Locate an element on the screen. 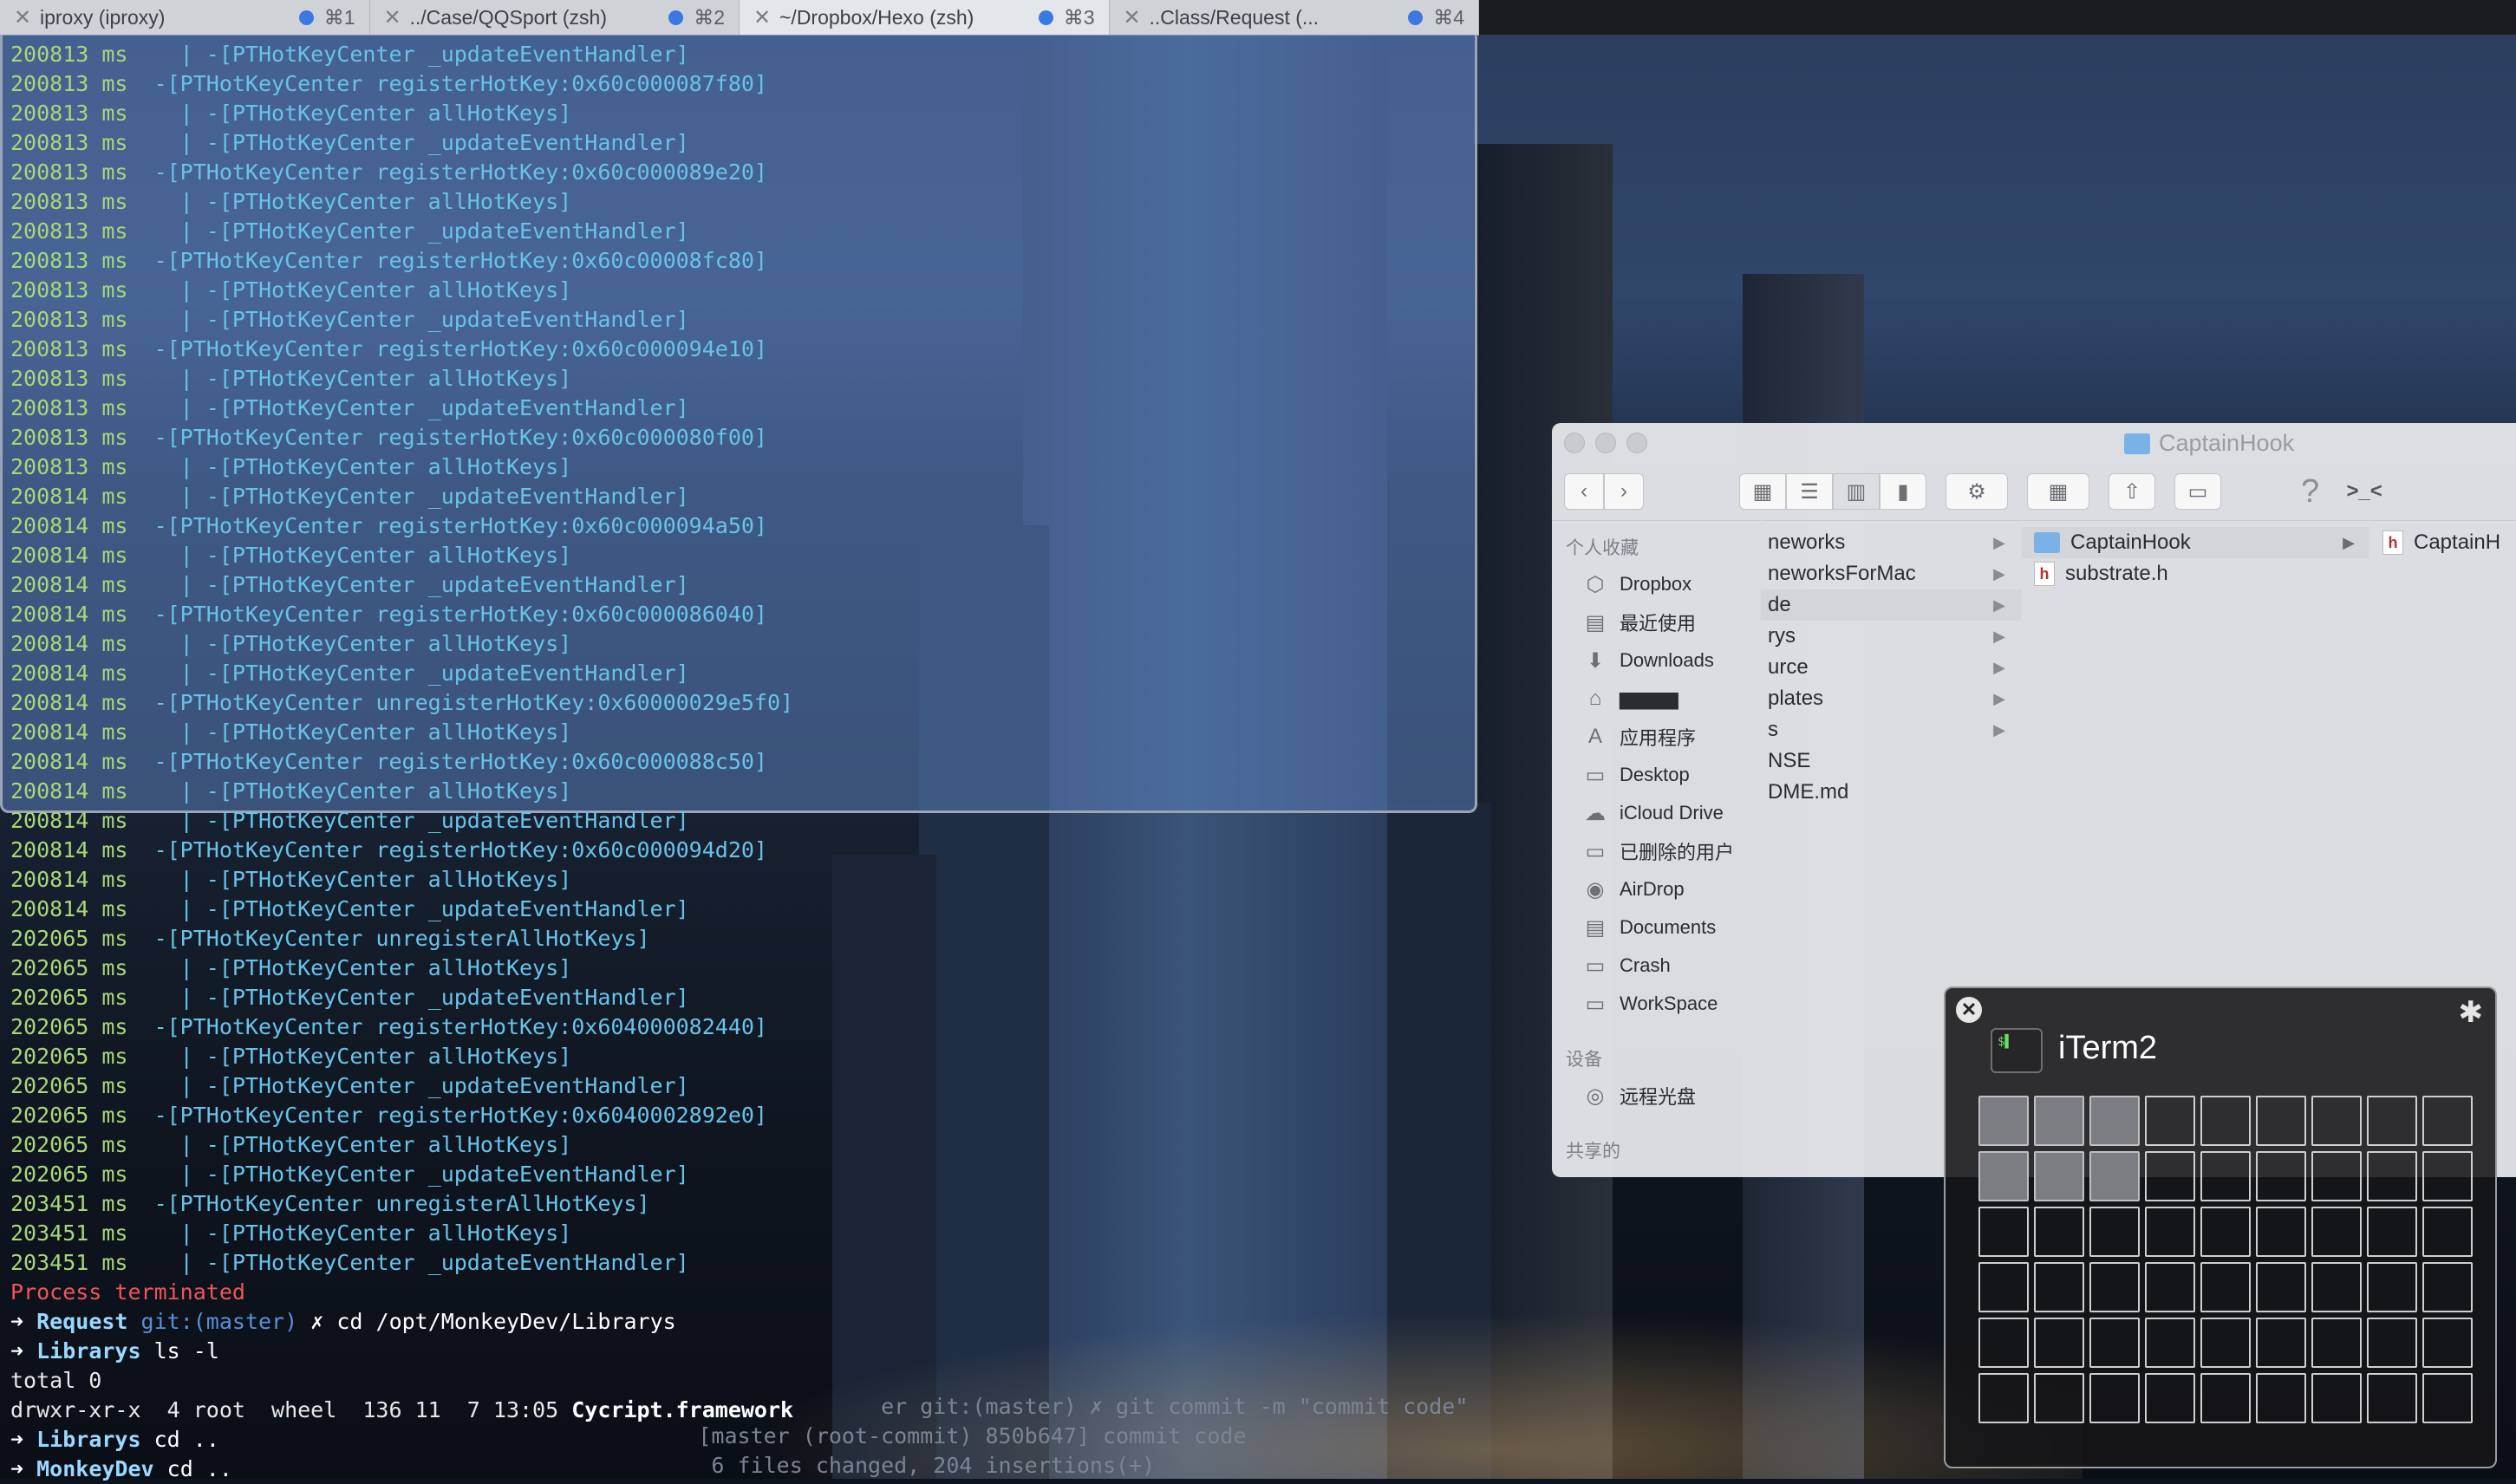 This screenshot has height=1484, width=2516. sidebar-item: ◎ 远程光盘 is located at coordinates (1656, 1096).